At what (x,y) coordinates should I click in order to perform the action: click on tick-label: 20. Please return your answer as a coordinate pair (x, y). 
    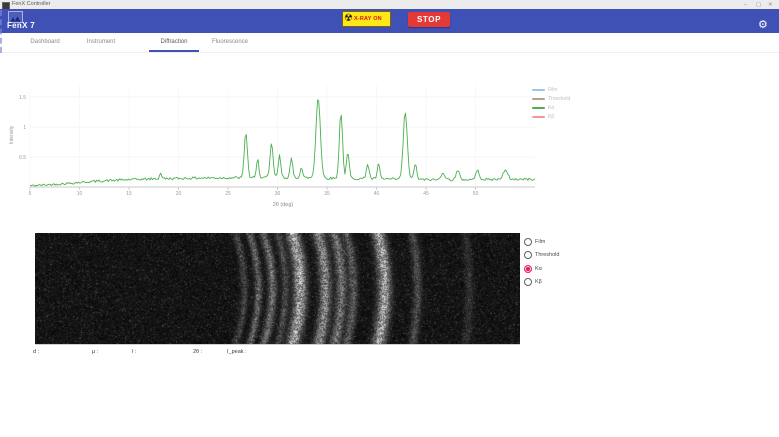
    Looking at the image, I should click on (179, 194).